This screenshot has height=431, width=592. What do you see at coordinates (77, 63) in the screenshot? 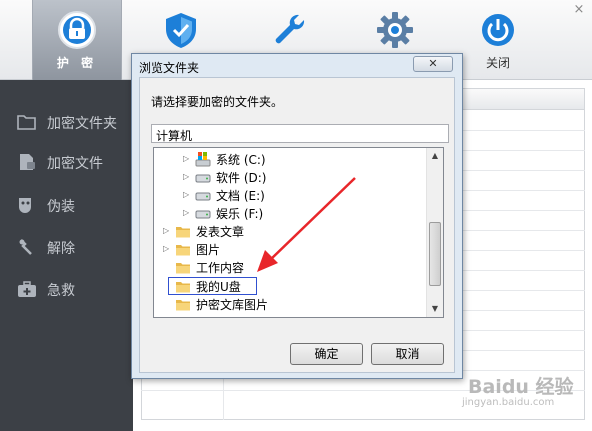
I see `toolbar-protect-label: 护 密` at bounding box center [77, 63].